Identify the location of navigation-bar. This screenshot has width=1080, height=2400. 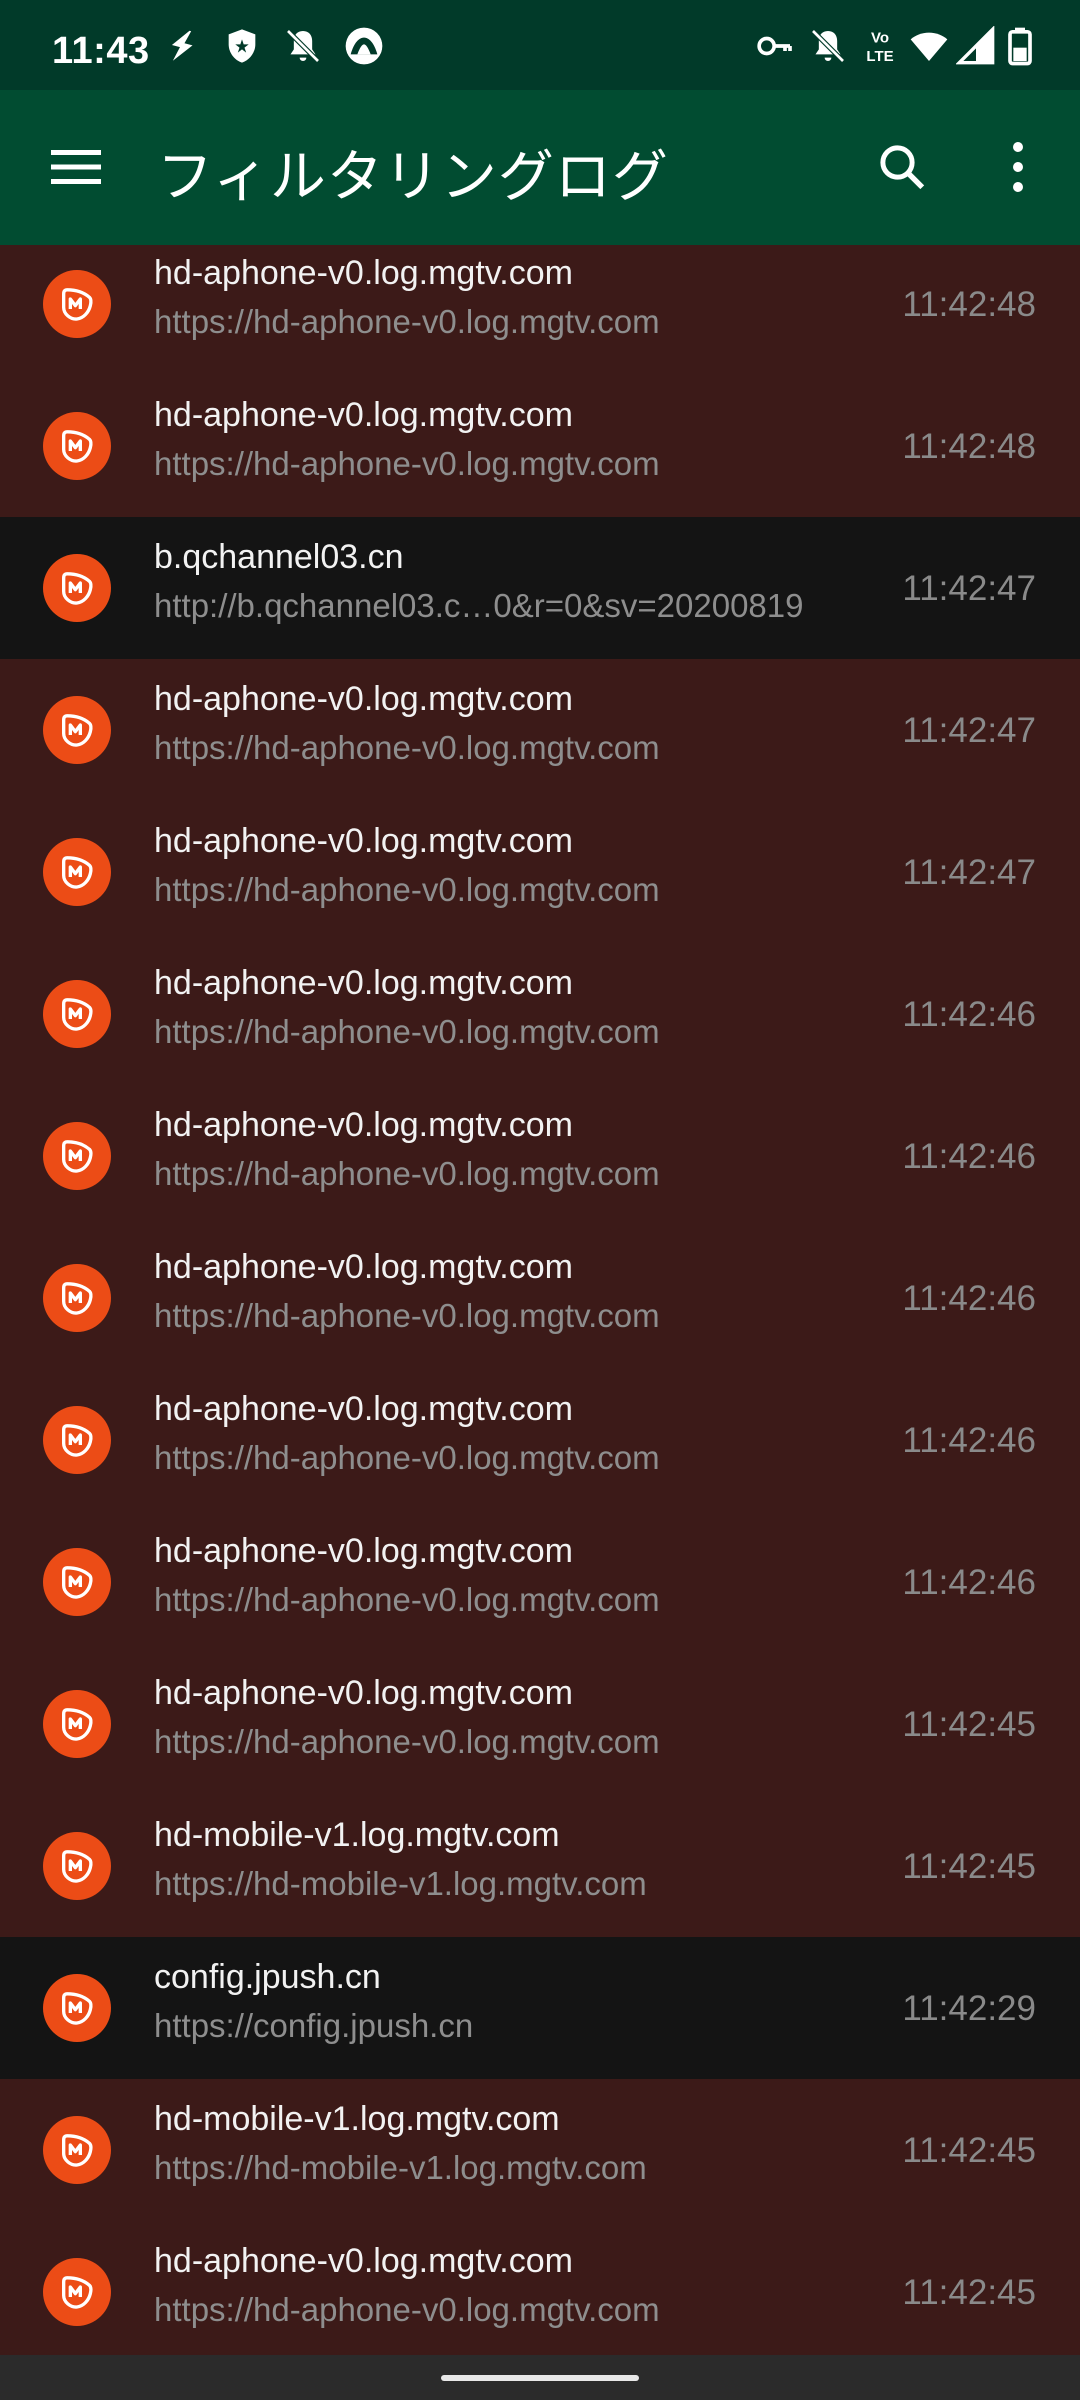
(540, 2377).